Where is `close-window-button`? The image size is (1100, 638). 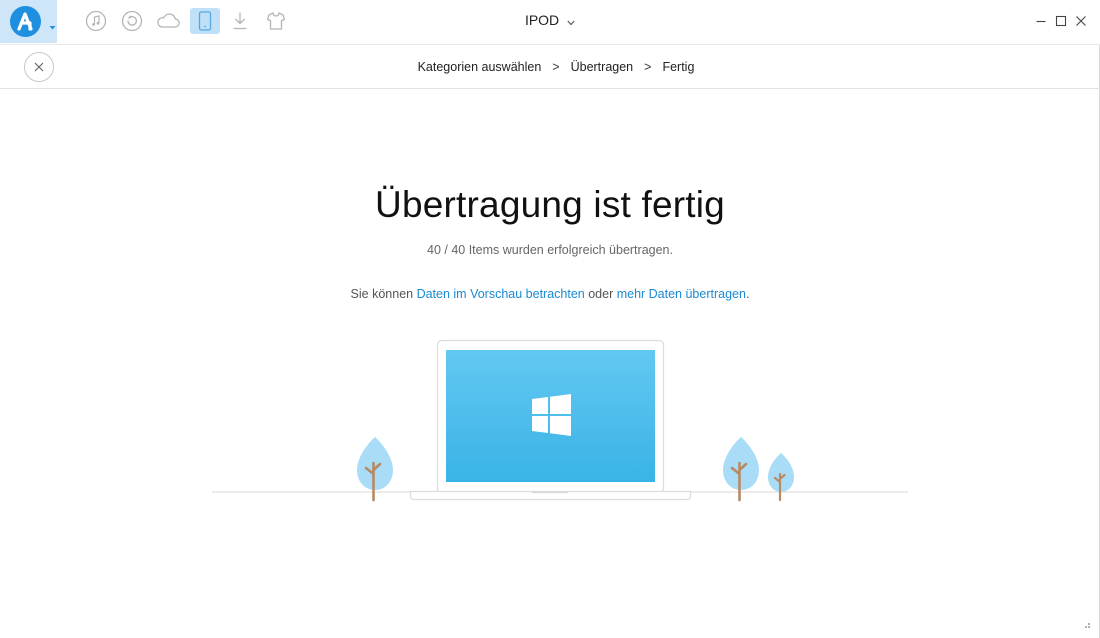 close-window-button is located at coordinates (1081, 21).